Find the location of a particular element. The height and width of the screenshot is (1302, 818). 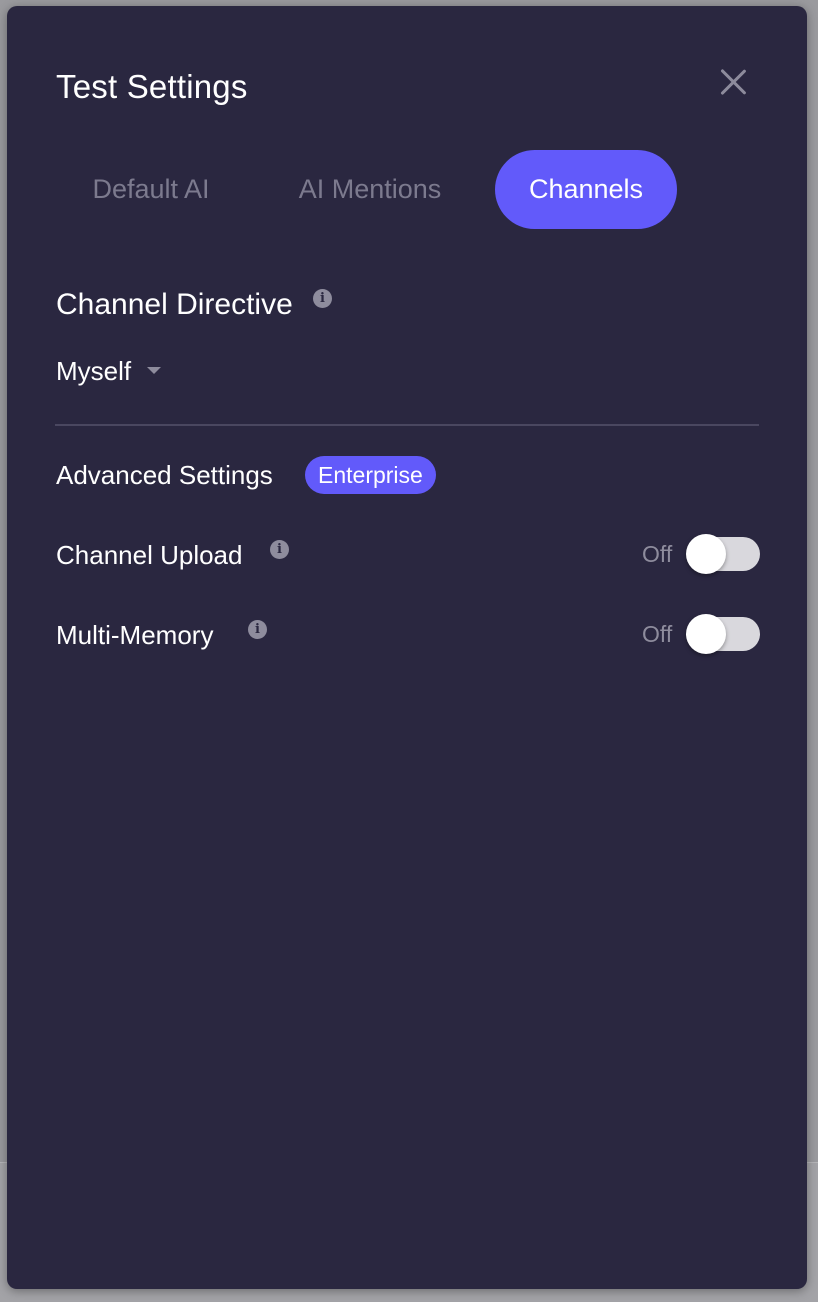

dropdown-value: Myself is located at coordinates (94, 371).